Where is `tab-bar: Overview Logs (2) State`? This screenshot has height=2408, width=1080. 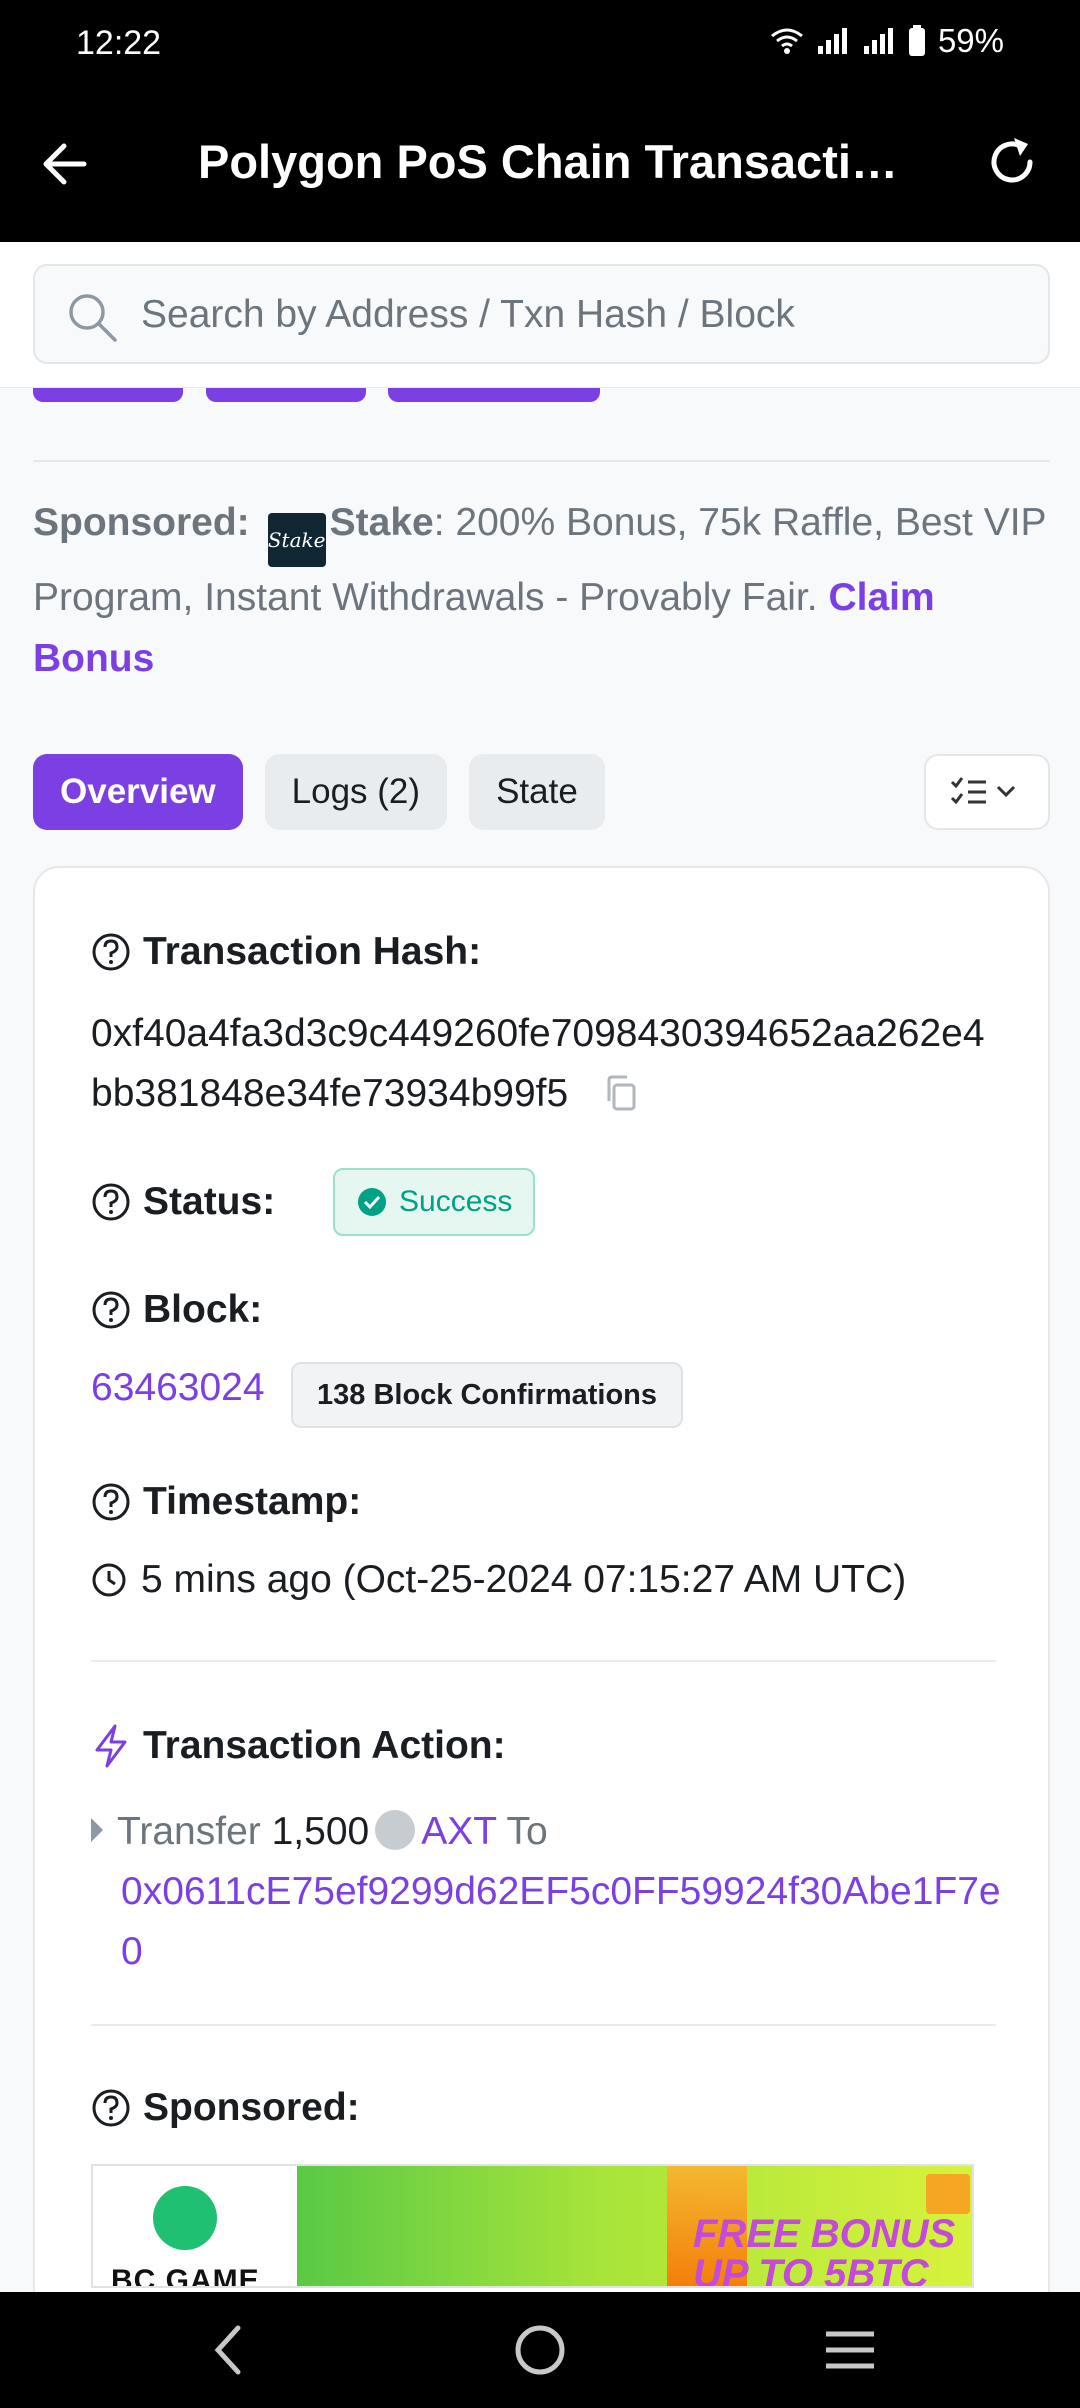 tab-bar: Overview Logs (2) State is located at coordinates (319, 792).